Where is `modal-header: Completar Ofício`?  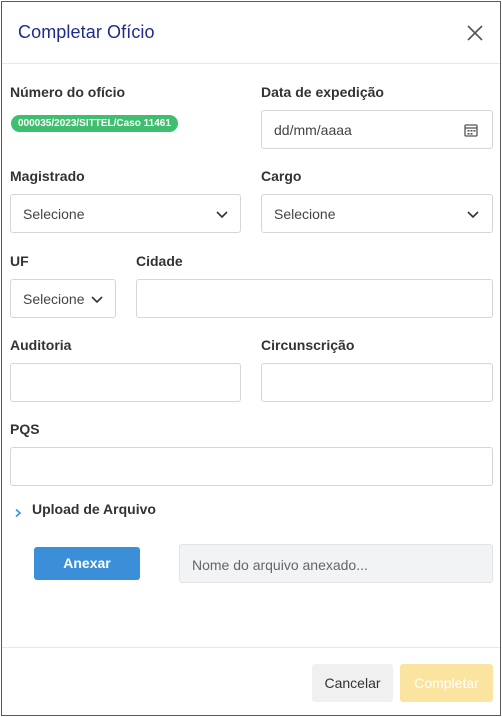
modal-header: Completar Ofício is located at coordinates (251, 33).